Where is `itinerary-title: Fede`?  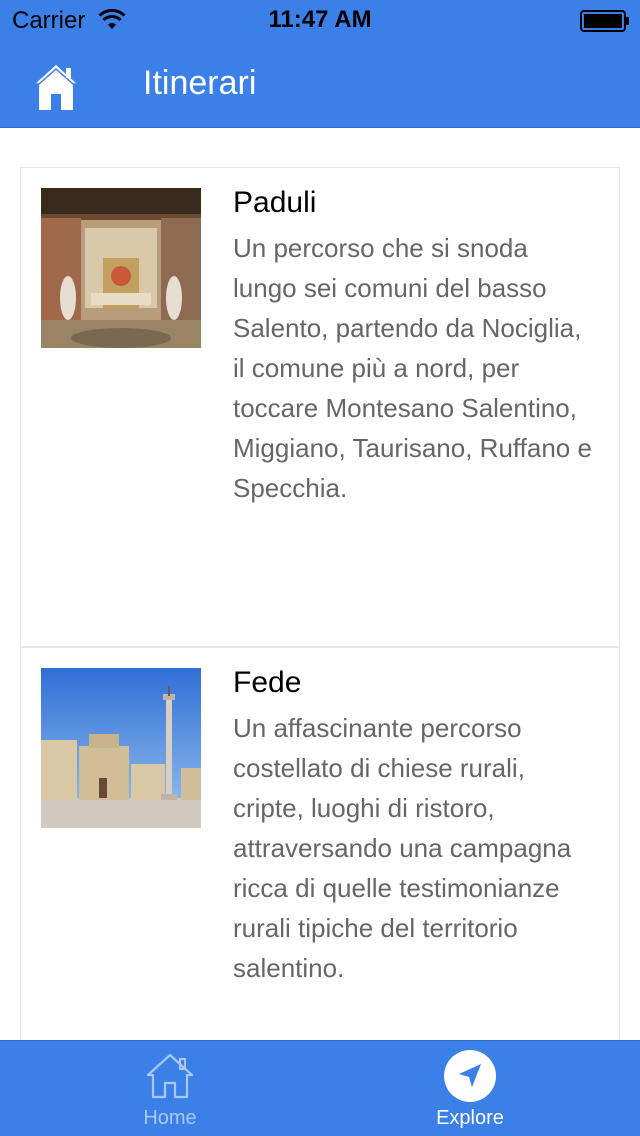 itinerary-title: Fede is located at coordinates (267, 682).